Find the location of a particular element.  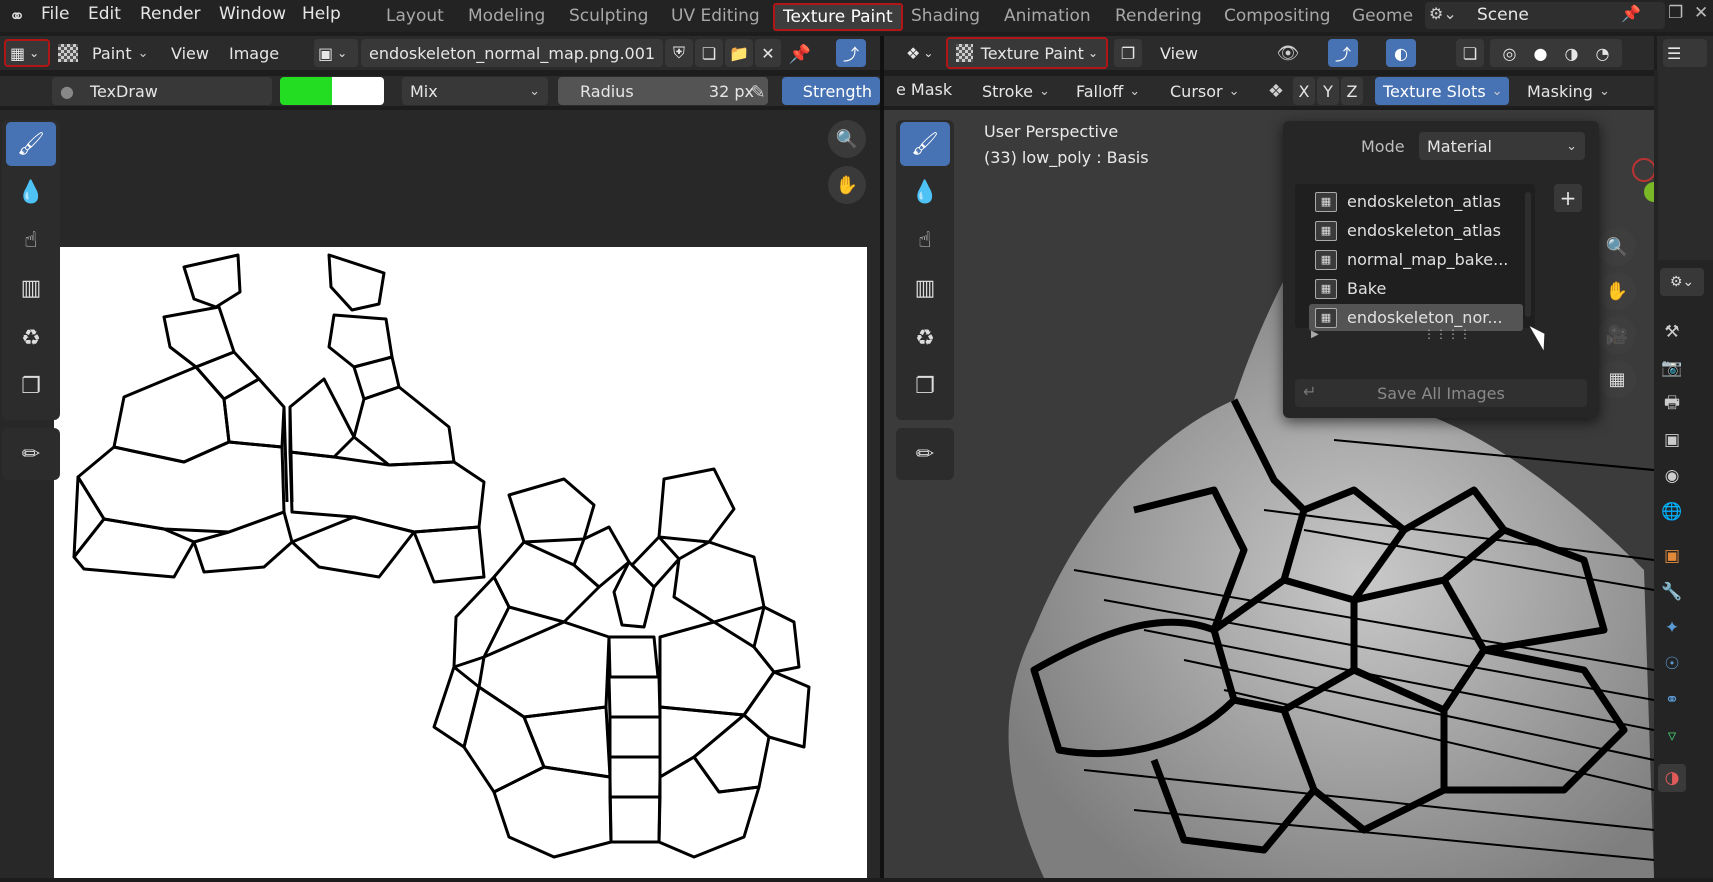

xray-icon: ❏ is located at coordinates (1470, 53).